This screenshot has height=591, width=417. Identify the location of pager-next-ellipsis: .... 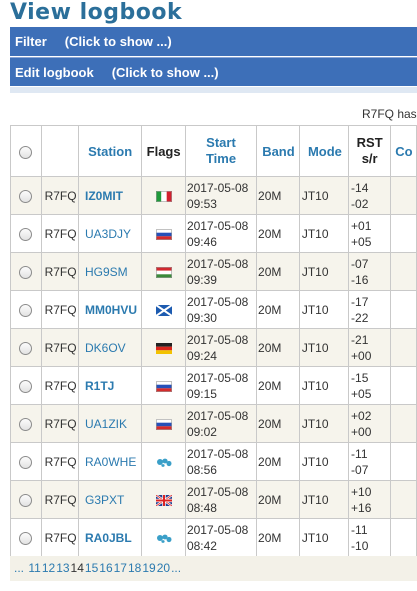
(176, 568).